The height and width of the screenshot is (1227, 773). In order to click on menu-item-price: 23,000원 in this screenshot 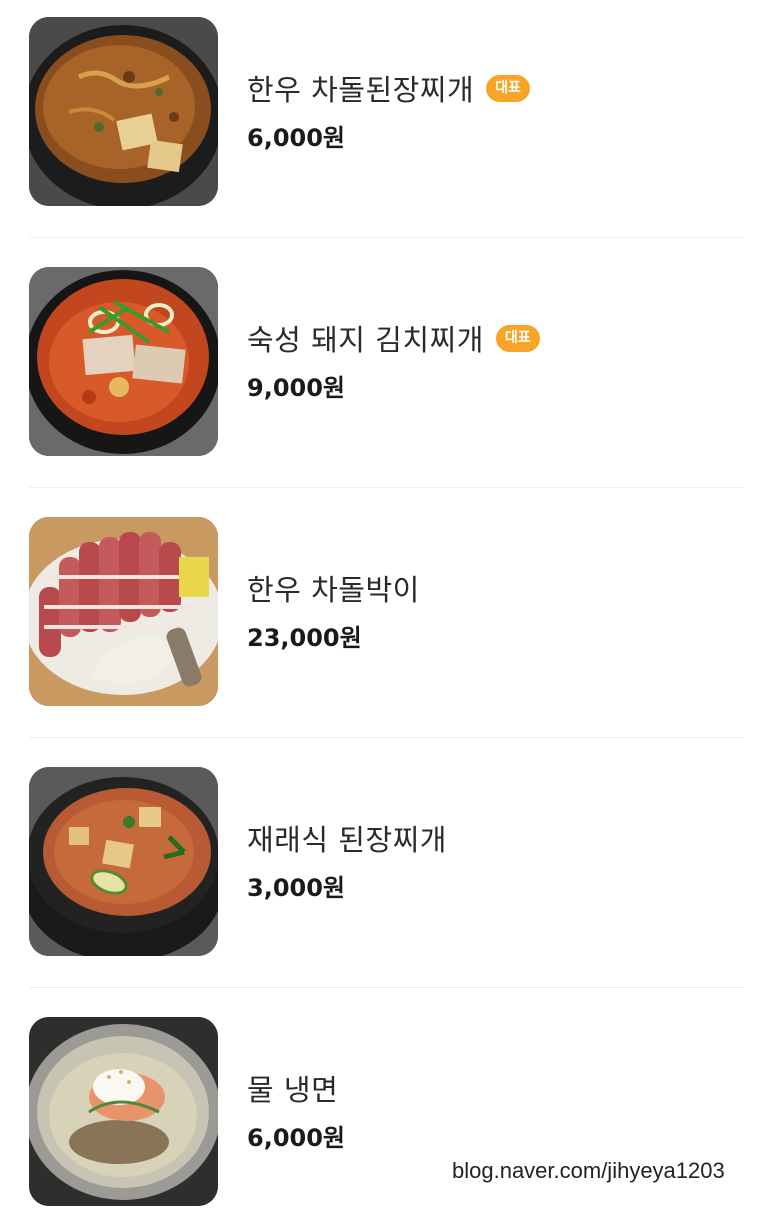, I will do `click(304, 638)`.